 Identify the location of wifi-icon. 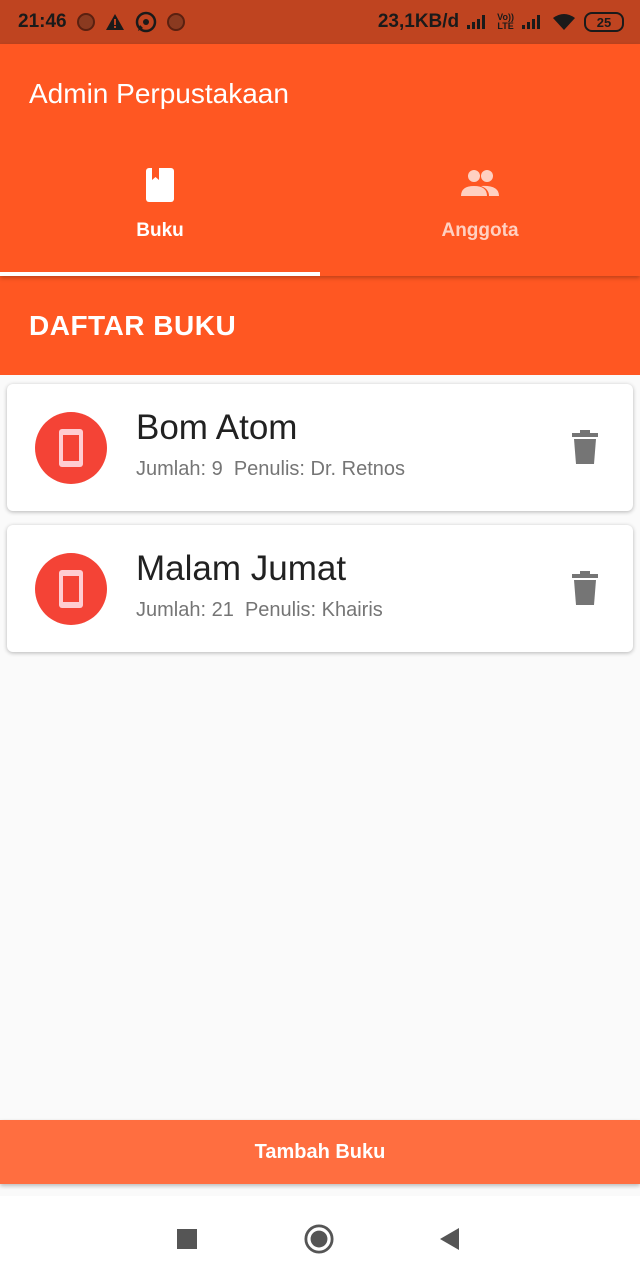
(564, 22).